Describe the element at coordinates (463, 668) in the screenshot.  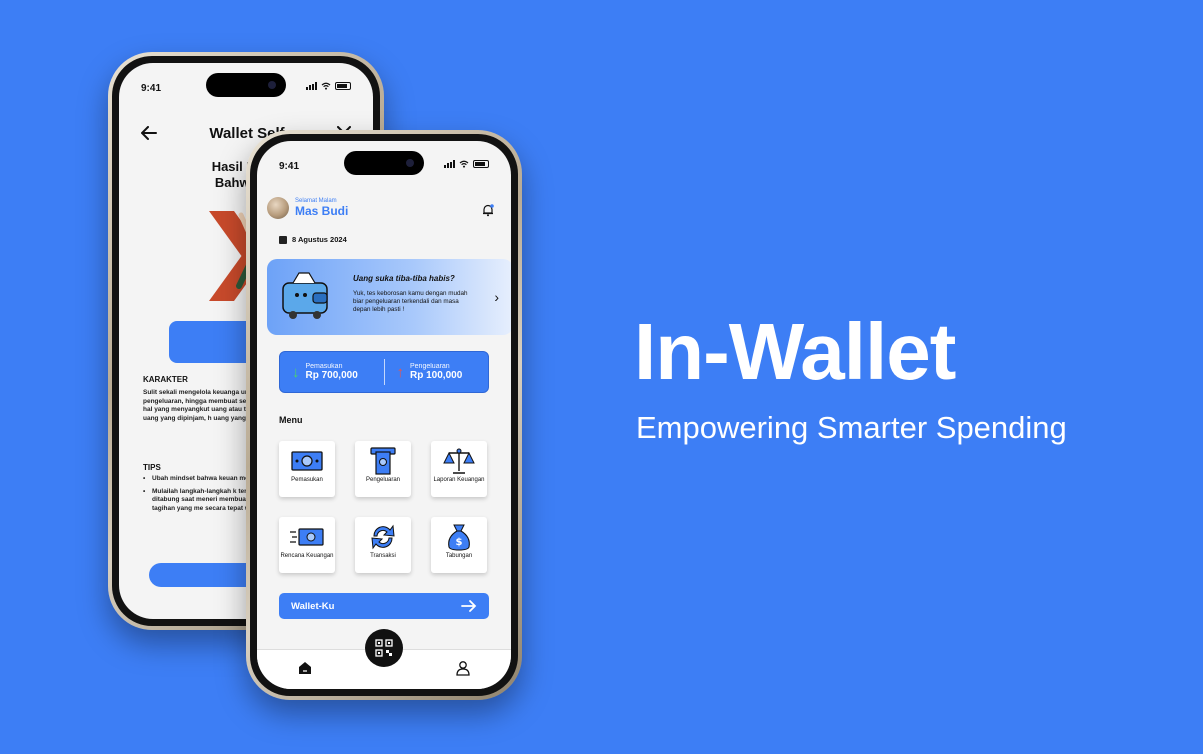
I see `profile-icon` at that location.